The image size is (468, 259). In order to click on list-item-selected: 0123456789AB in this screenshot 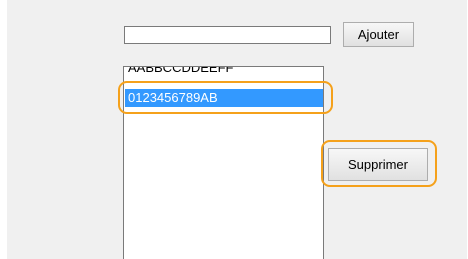, I will do `click(224, 98)`.